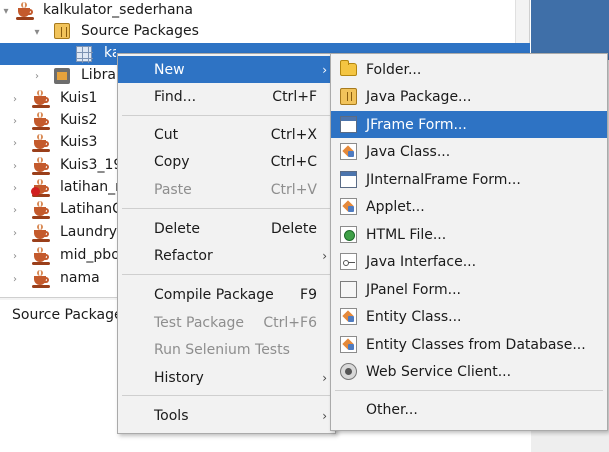 This screenshot has width=609, height=452. What do you see at coordinates (110, 53) in the screenshot?
I see `tree-node-label: kalkulator_sederhana` at bounding box center [110, 53].